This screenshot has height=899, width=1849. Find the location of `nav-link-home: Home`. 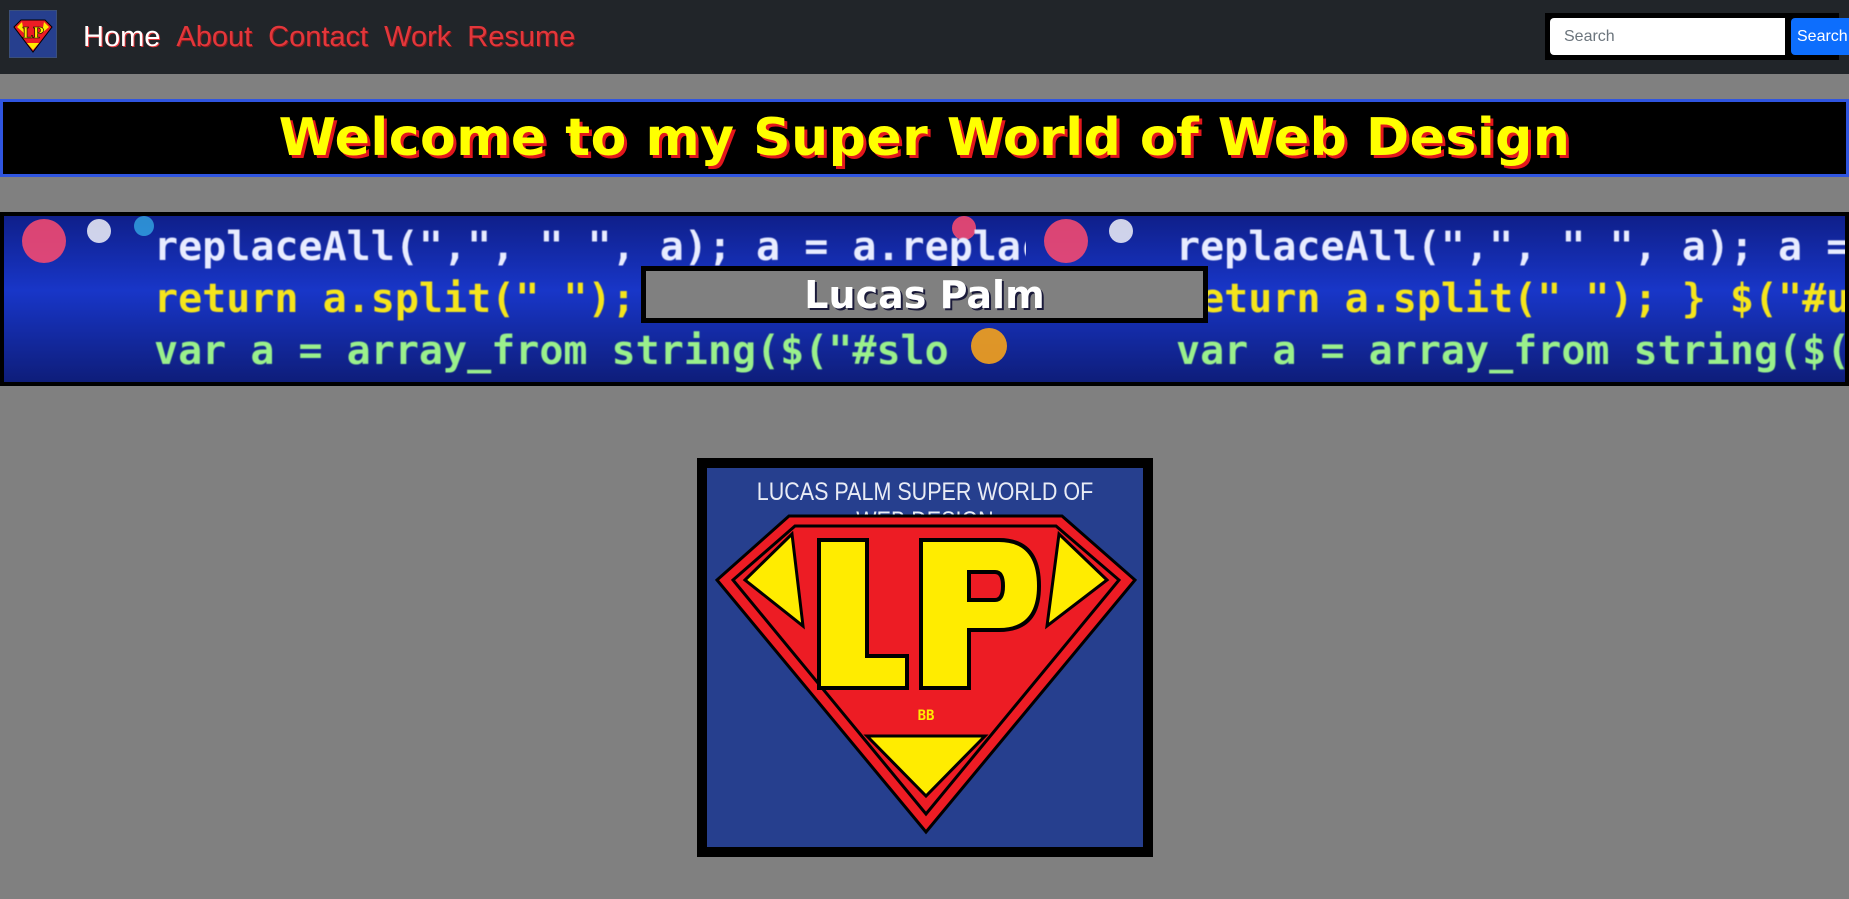

nav-link-home: Home is located at coordinates (121, 37).